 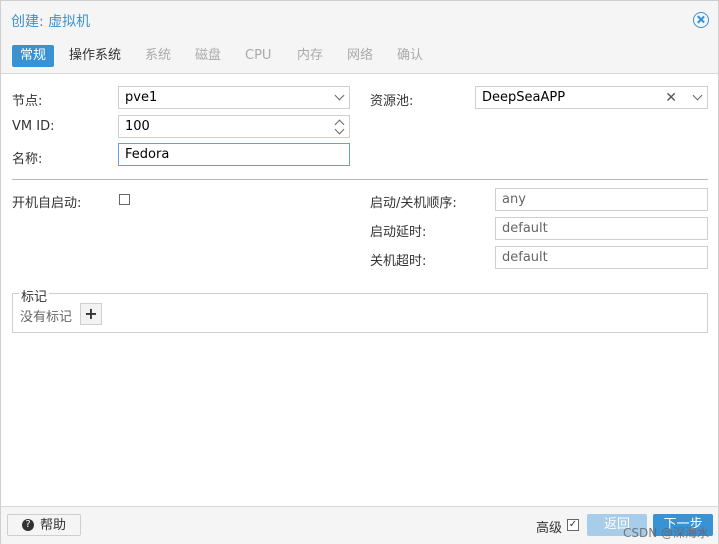 What do you see at coordinates (158, 55) in the screenshot?
I see `tab-system: 系统` at bounding box center [158, 55].